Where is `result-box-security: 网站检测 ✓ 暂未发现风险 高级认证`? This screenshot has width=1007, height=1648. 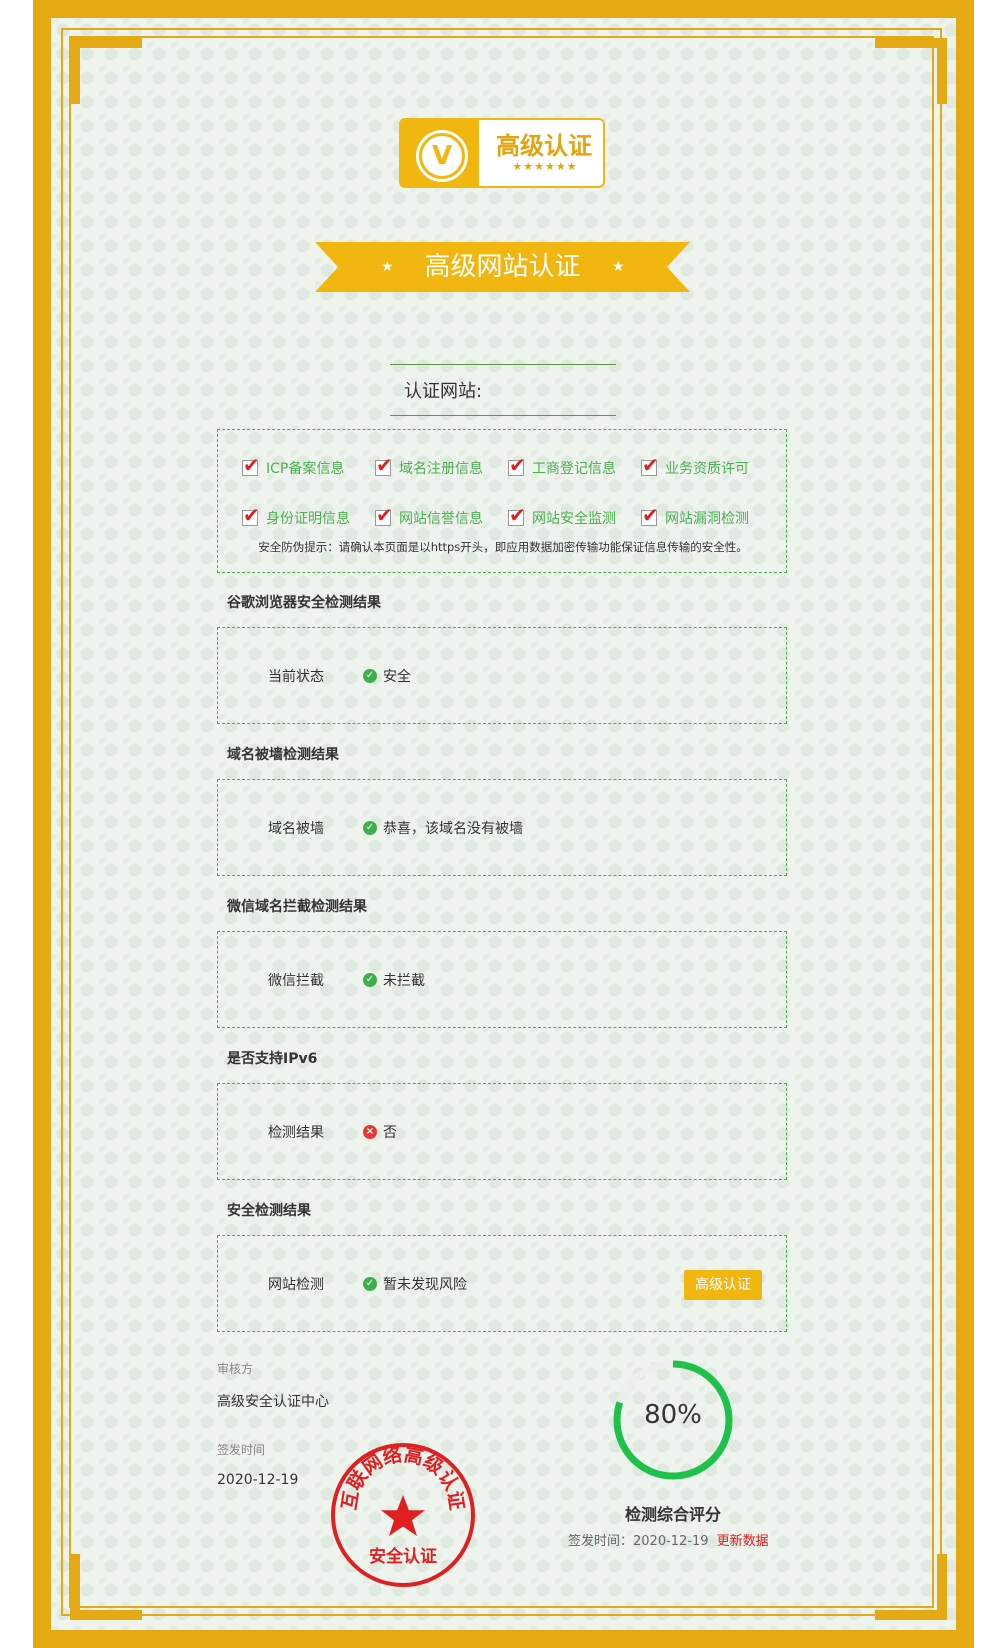 result-box-security: 网站检测 ✓ 暂未发现风险 高级认证 is located at coordinates (502, 1283).